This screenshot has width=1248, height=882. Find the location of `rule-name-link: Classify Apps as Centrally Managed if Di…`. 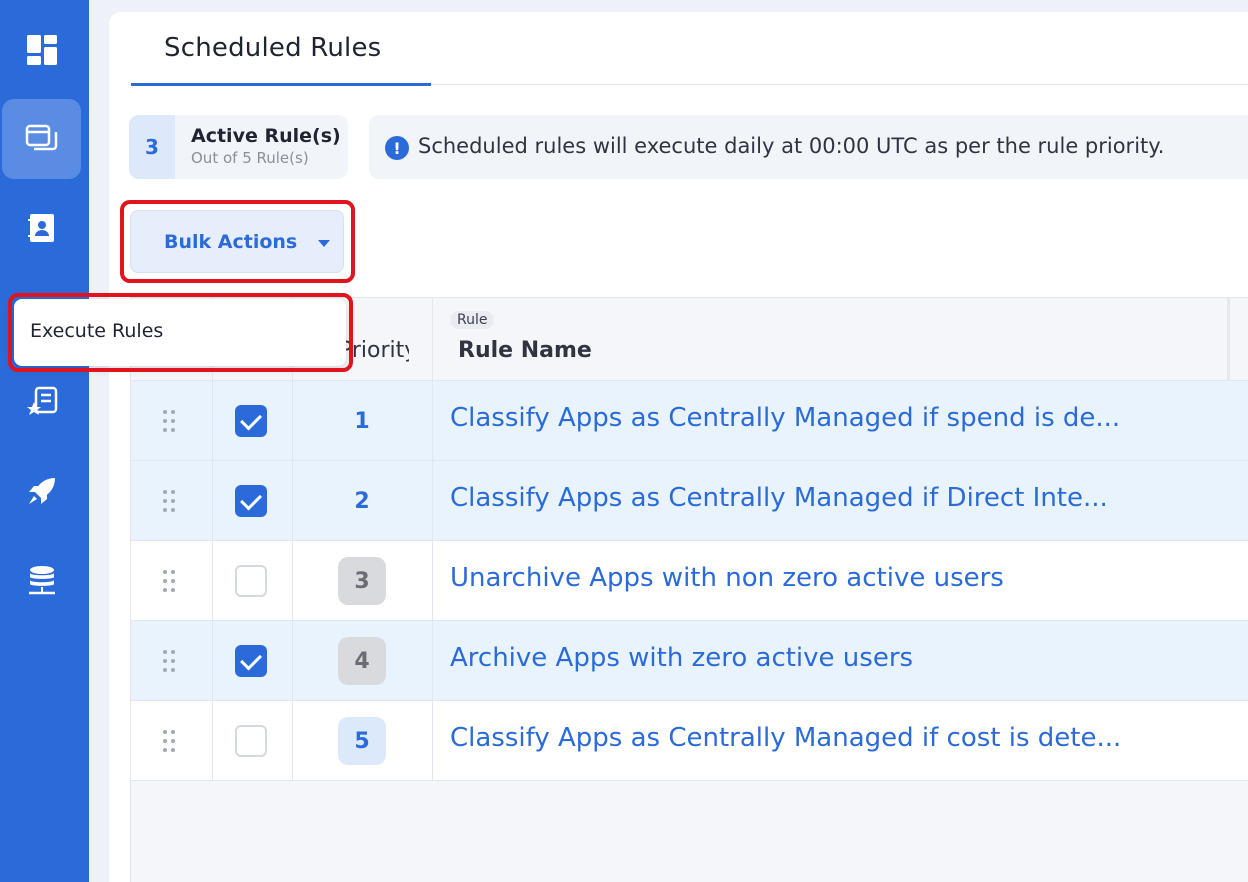

rule-name-link: Classify Apps as Centrally Managed if Di… is located at coordinates (779, 498).